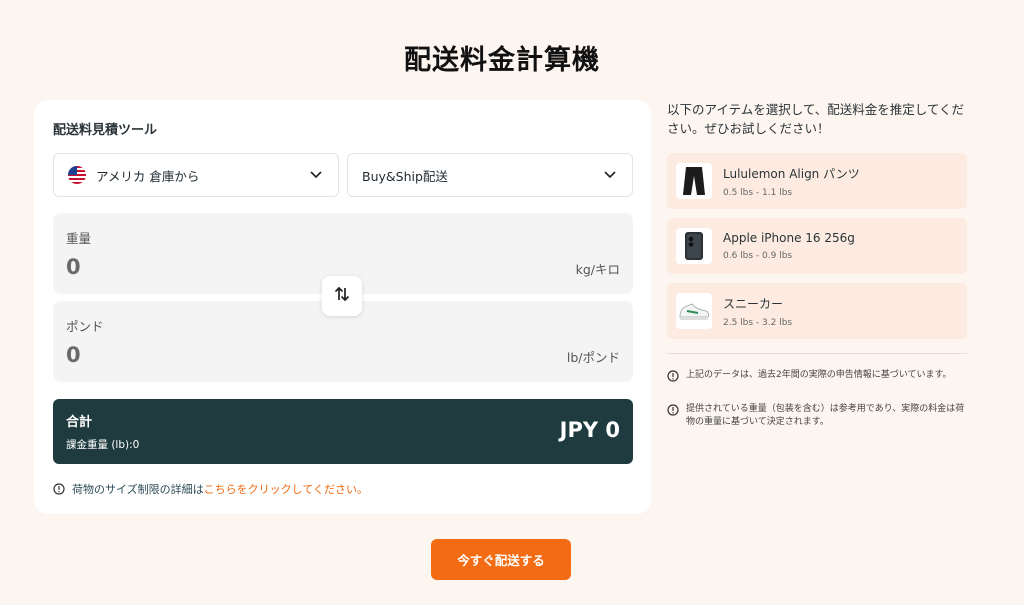 Image resolution: width=1024 pixels, height=605 pixels. I want to click on page-title: 配送料金計算機, so click(502, 57).